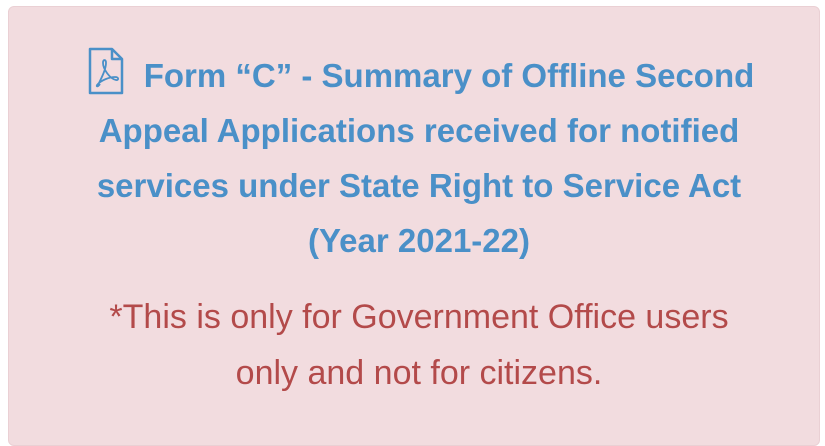  I want to click on pdf-file-icon, so click(106, 71).